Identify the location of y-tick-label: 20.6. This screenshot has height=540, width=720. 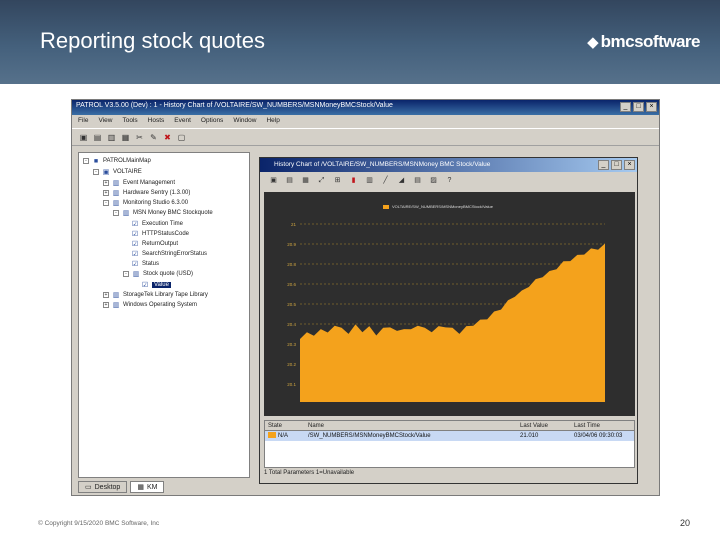
(291, 284).